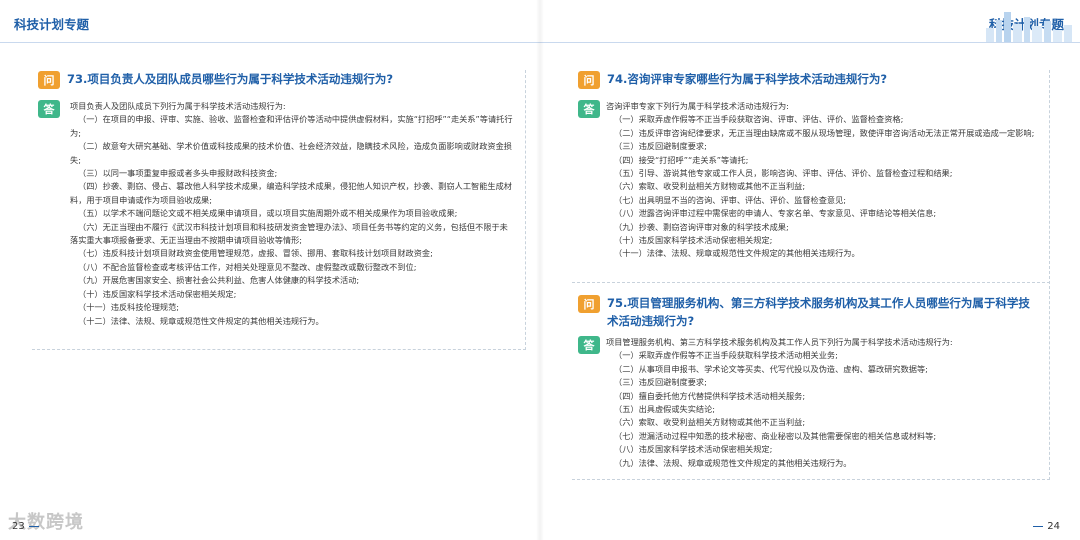  I want to click on list-item: （八）违反国家科学技术活动保密相关规定;, so click(693, 449).